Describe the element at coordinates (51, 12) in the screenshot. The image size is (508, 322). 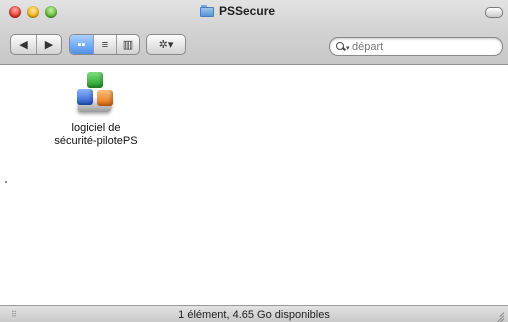
I see `zoom-window-button` at that location.